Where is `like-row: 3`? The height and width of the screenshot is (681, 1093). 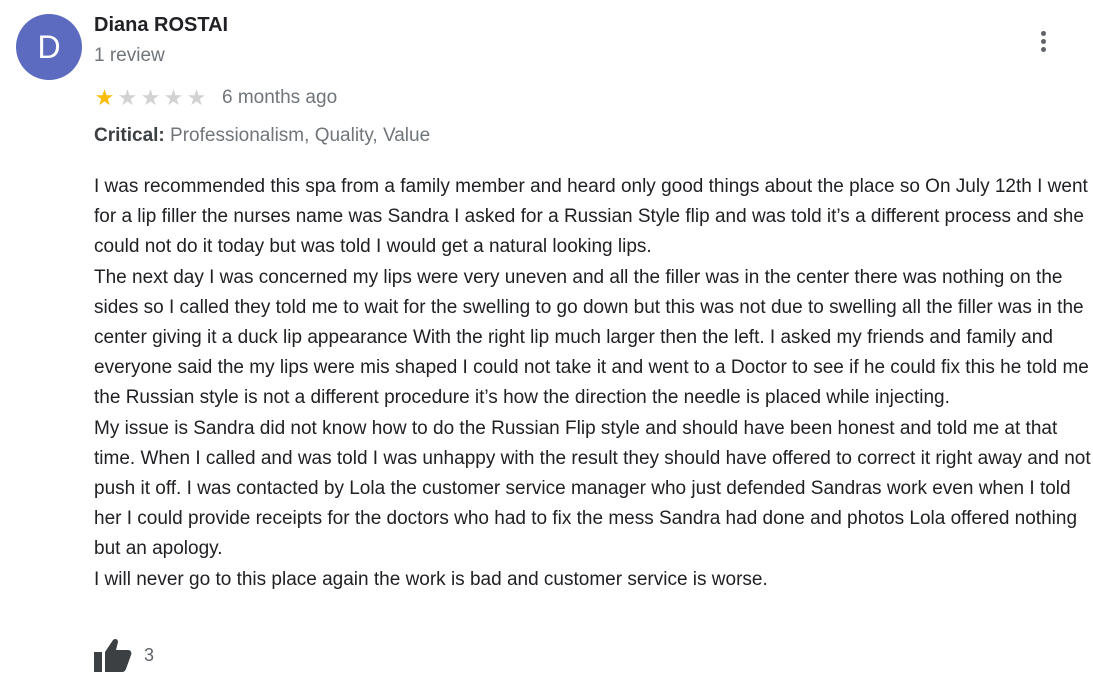
like-row: 3 is located at coordinates (124, 655).